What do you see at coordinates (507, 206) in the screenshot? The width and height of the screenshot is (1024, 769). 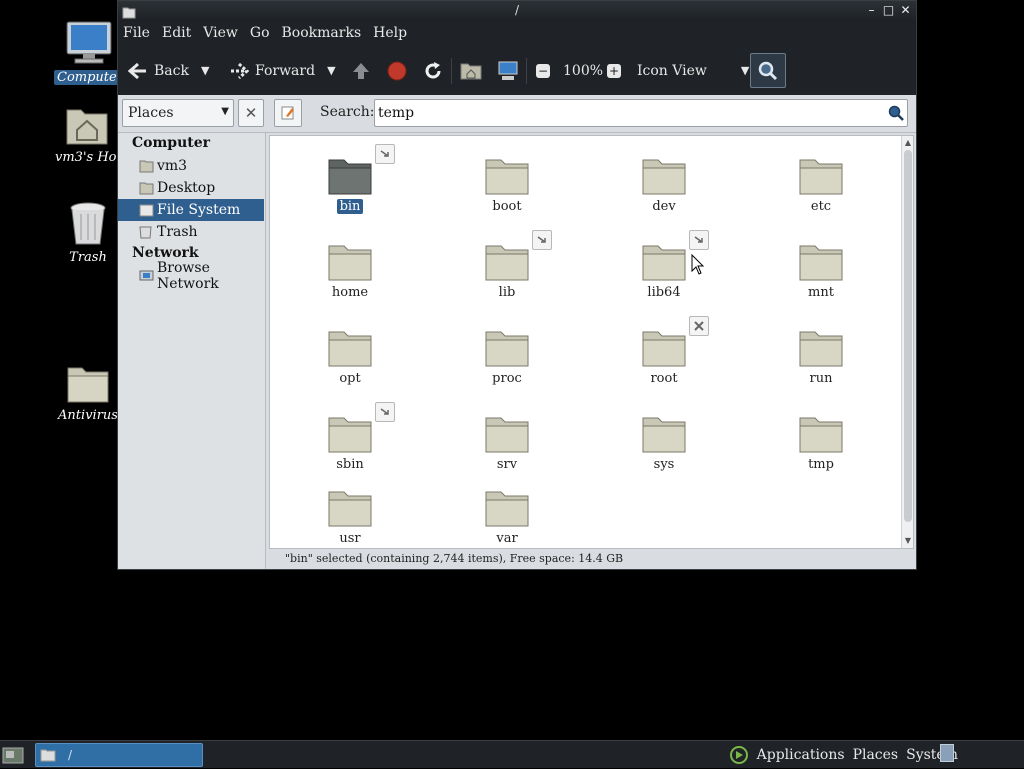 I see `file-item-label: boot` at bounding box center [507, 206].